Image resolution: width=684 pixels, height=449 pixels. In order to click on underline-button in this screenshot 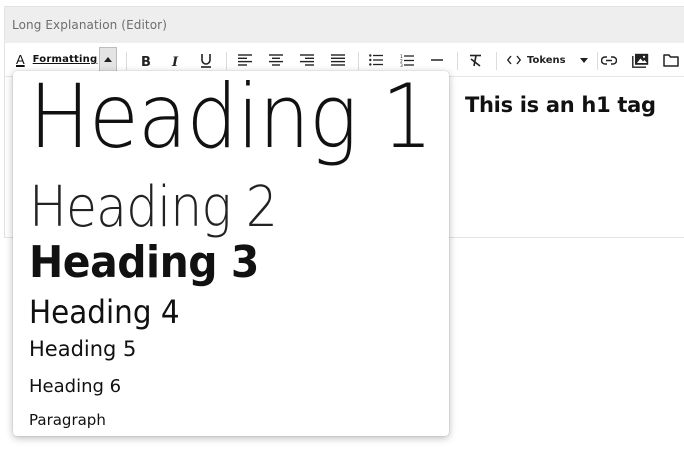, I will do `click(206, 60)`.